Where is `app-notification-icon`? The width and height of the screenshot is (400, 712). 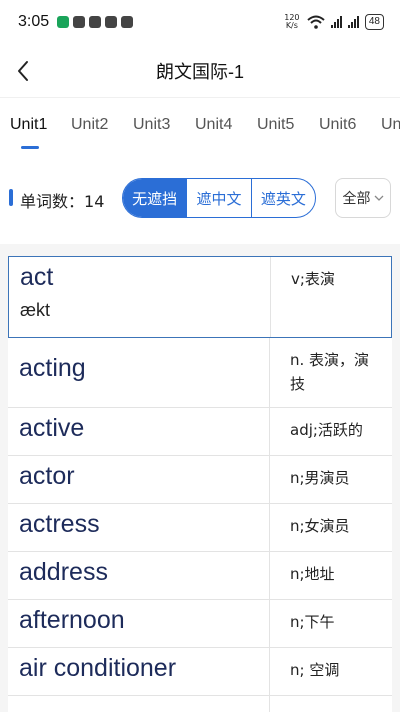
app-notification-icon is located at coordinates (63, 22).